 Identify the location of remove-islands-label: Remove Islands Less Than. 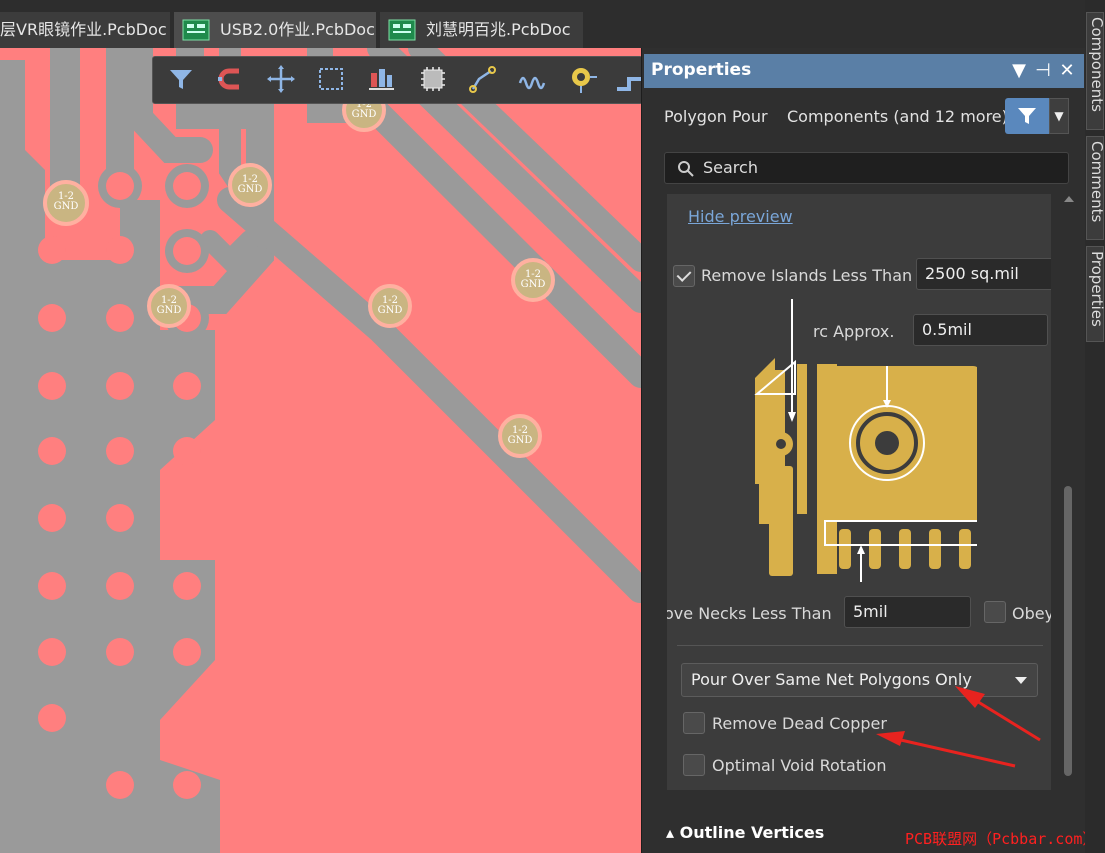
(807, 275).